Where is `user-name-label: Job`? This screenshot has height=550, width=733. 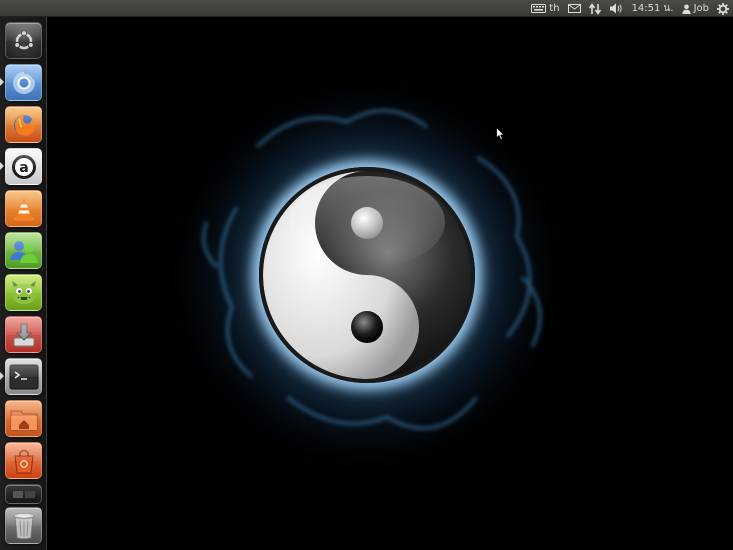
user-name-label: Job is located at coordinates (701, 8).